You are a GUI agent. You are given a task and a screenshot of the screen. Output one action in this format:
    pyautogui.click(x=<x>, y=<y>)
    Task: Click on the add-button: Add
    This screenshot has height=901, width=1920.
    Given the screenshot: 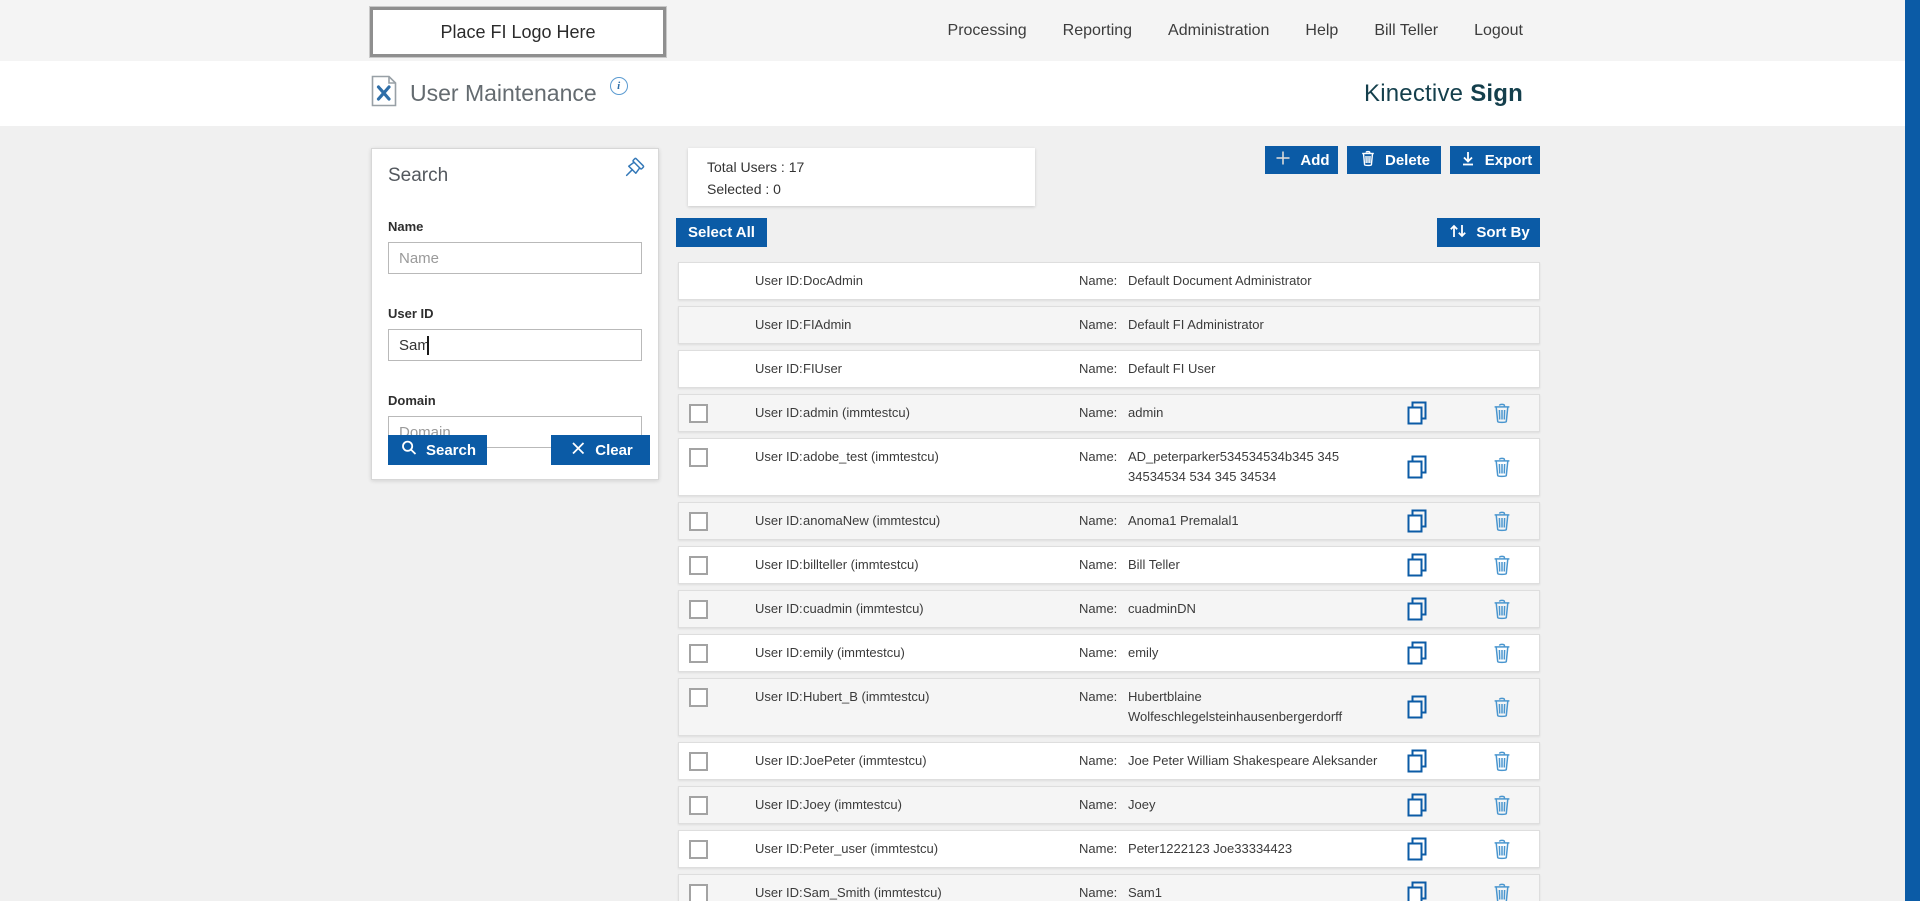 What is the action you would take?
    pyautogui.click(x=1301, y=160)
    